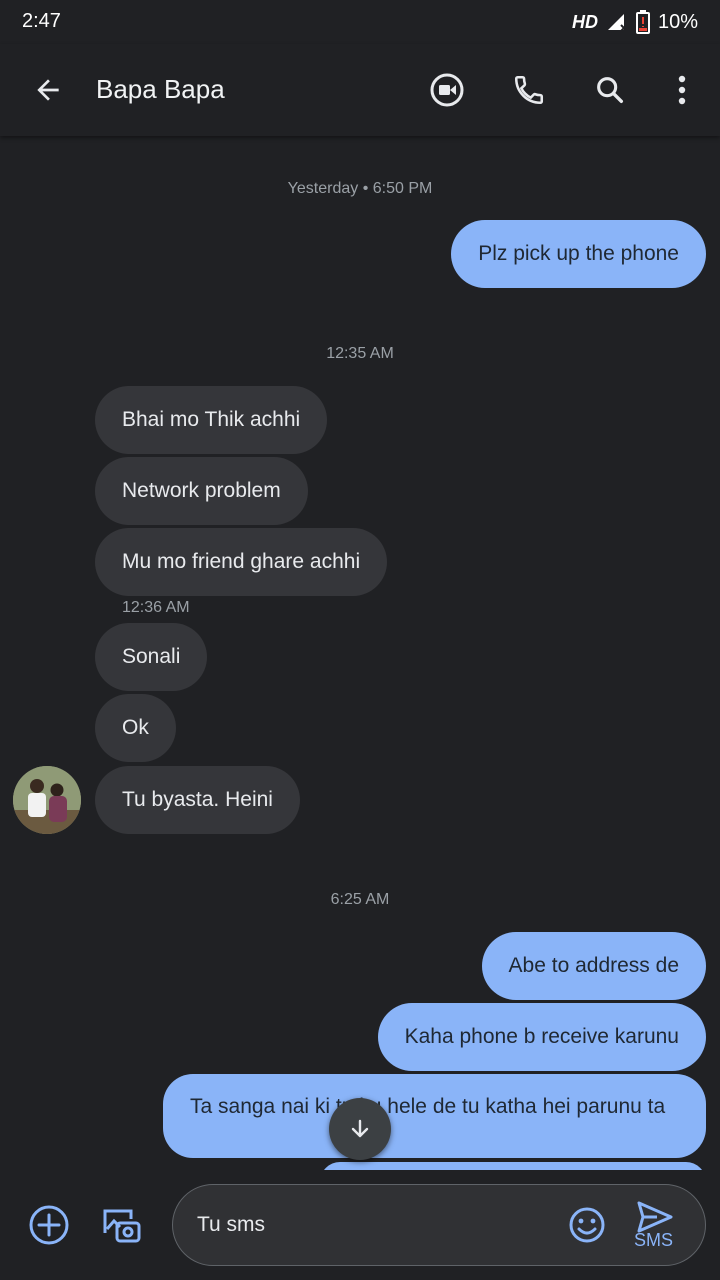 The width and height of the screenshot is (720, 1280). What do you see at coordinates (241, 562) in the screenshot?
I see `incoming-message: Mu mo friend ghare achhi` at bounding box center [241, 562].